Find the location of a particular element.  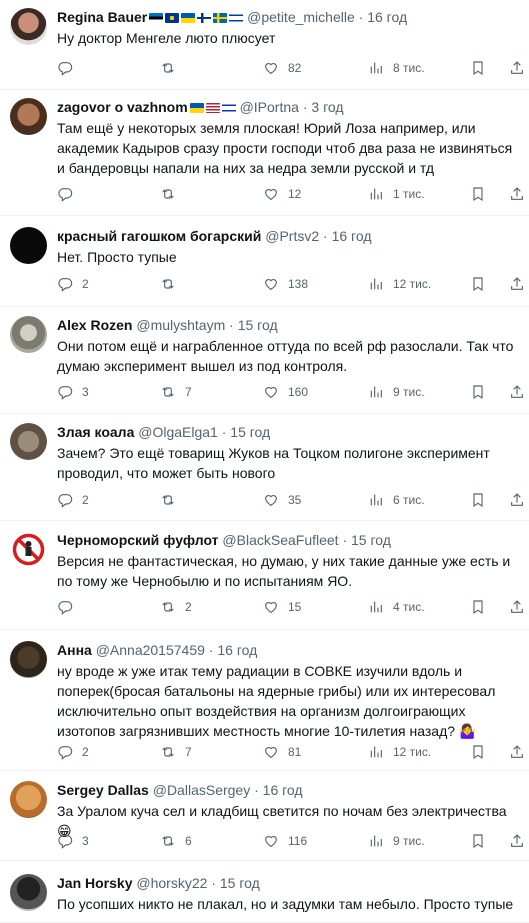

author-name: Злая коала is located at coordinates (95, 432).